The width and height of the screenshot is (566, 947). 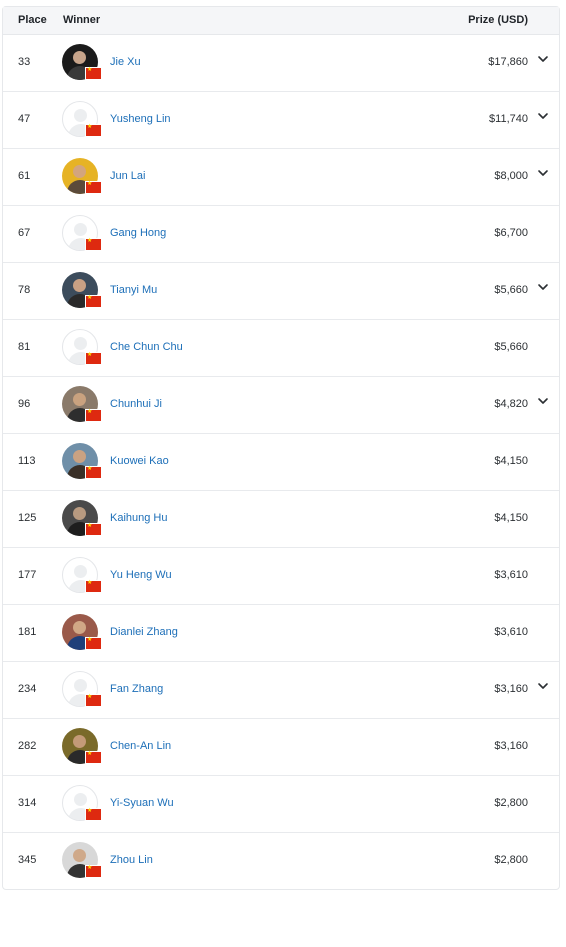 What do you see at coordinates (27, 518) in the screenshot?
I see `place-cell: 125` at bounding box center [27, 518].